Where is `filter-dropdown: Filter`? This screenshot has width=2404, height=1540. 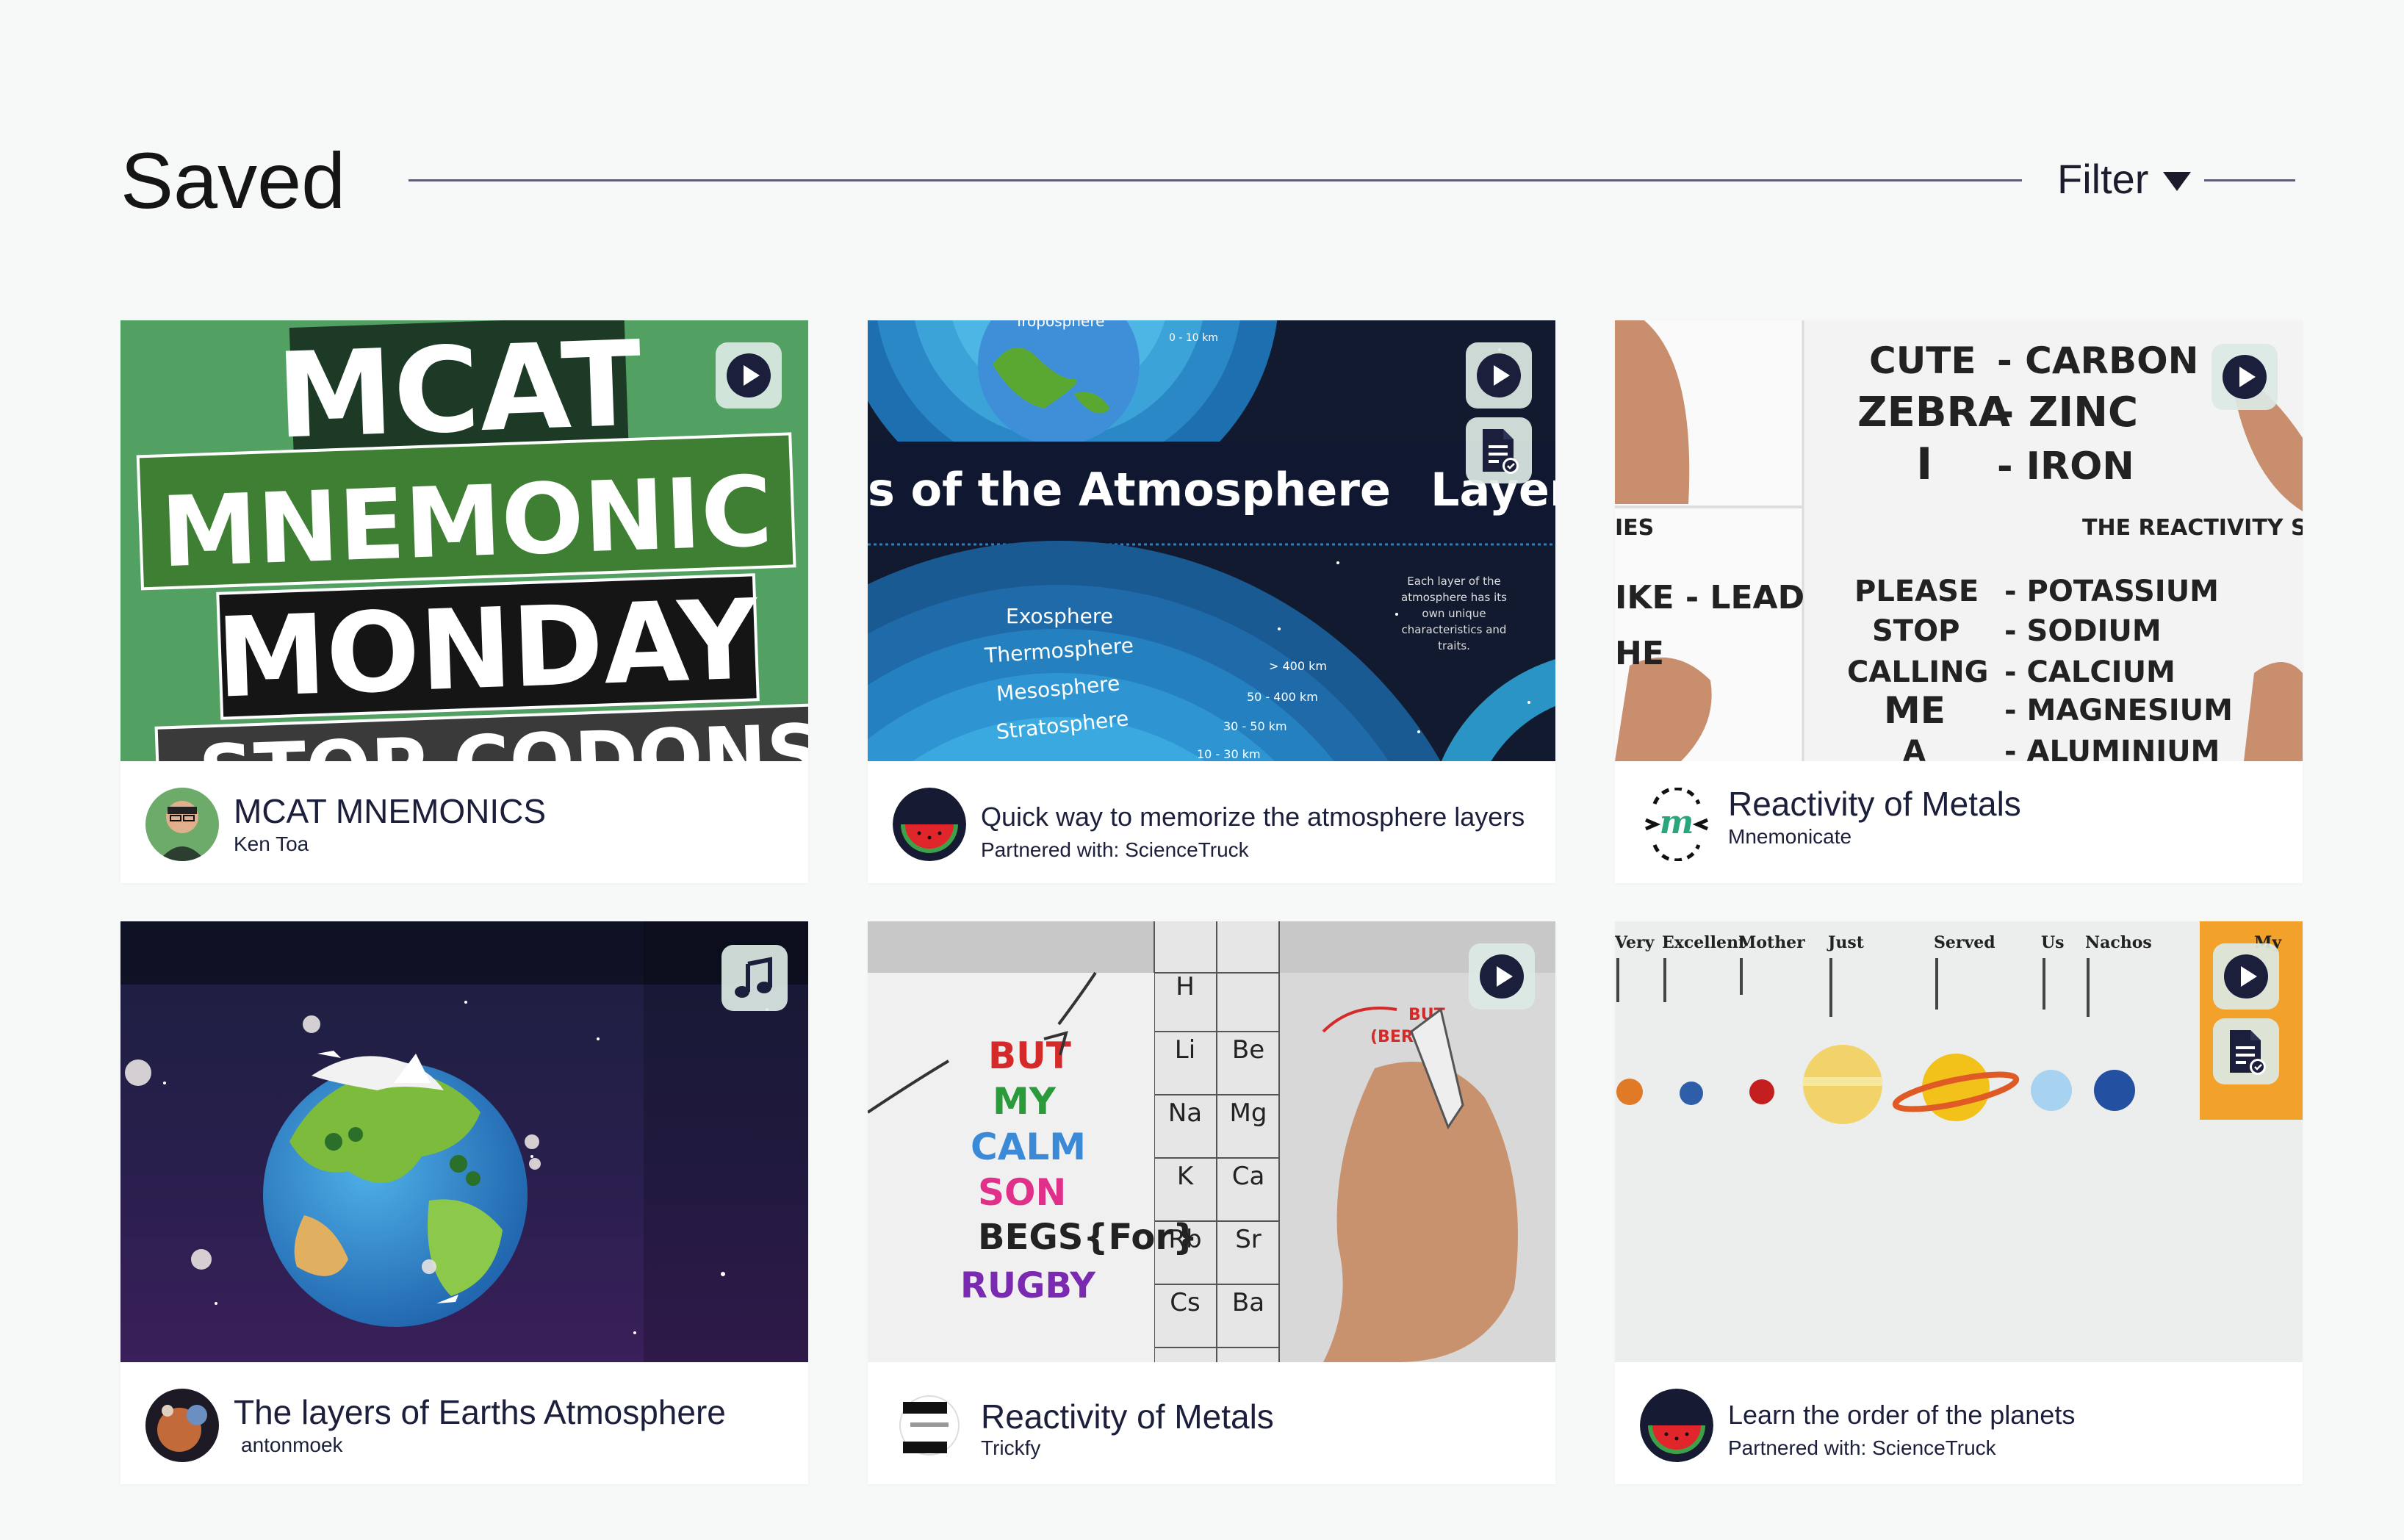 filter-dropdown: Filter is located at coordinates (2124, 179).